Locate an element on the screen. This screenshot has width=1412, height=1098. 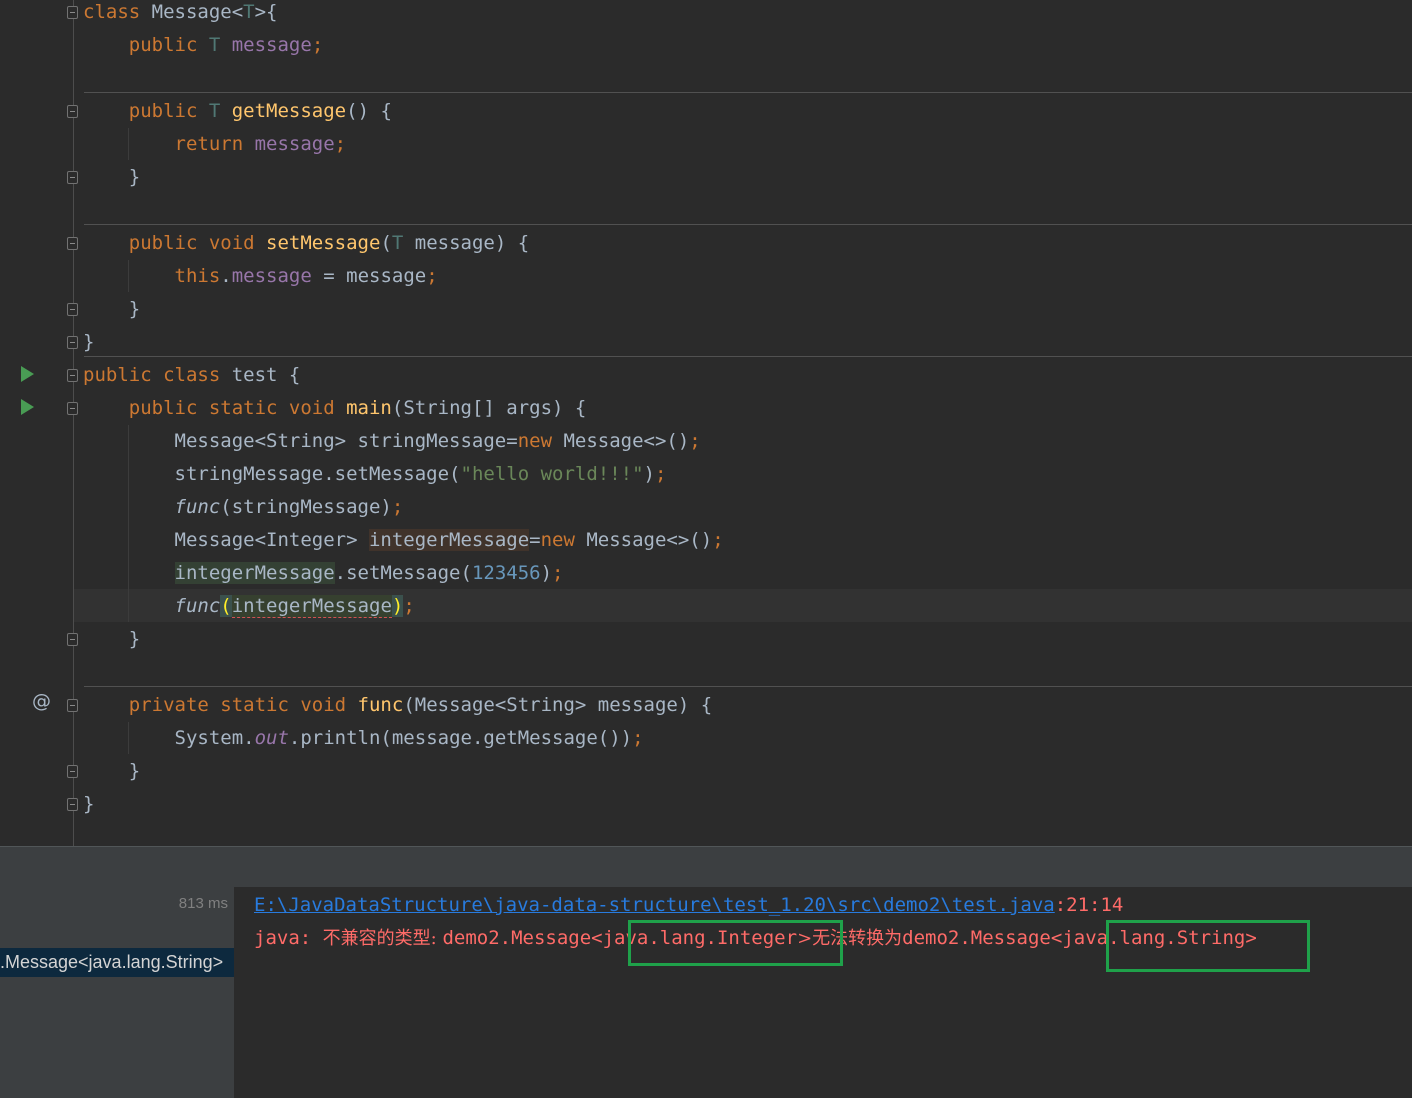
code-token: this is located at coordinates (197, 276).